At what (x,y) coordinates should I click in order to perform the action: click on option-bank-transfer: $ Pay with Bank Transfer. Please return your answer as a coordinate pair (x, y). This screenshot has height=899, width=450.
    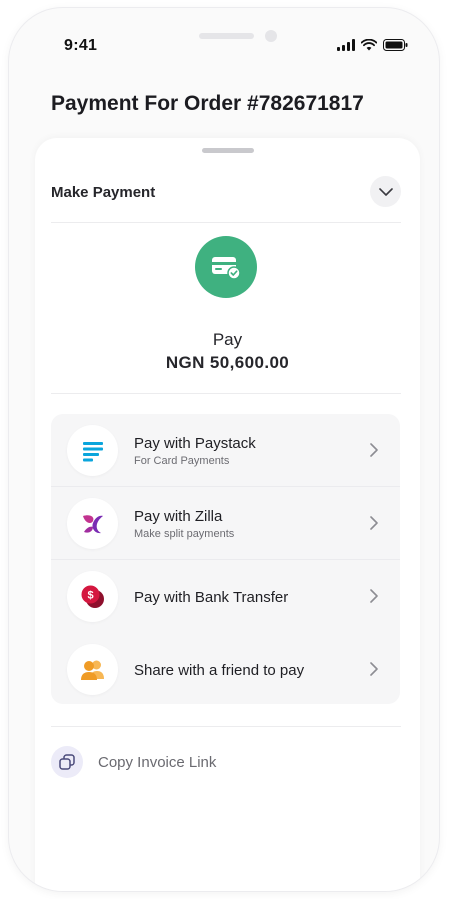
    Looking at the image, I should click on (225, 596).